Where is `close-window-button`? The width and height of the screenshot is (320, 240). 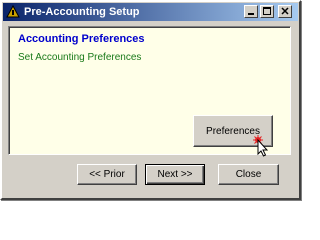
close-window-button is located at coordinates (285, 11).